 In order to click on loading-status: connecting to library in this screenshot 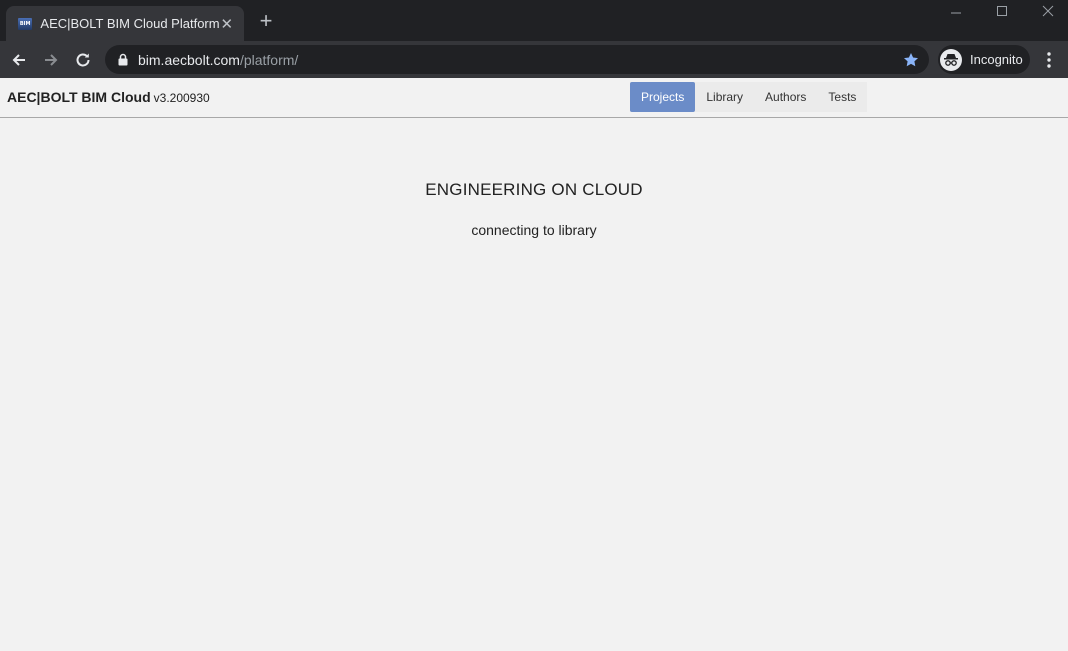, I will do `click(534, 230)`.